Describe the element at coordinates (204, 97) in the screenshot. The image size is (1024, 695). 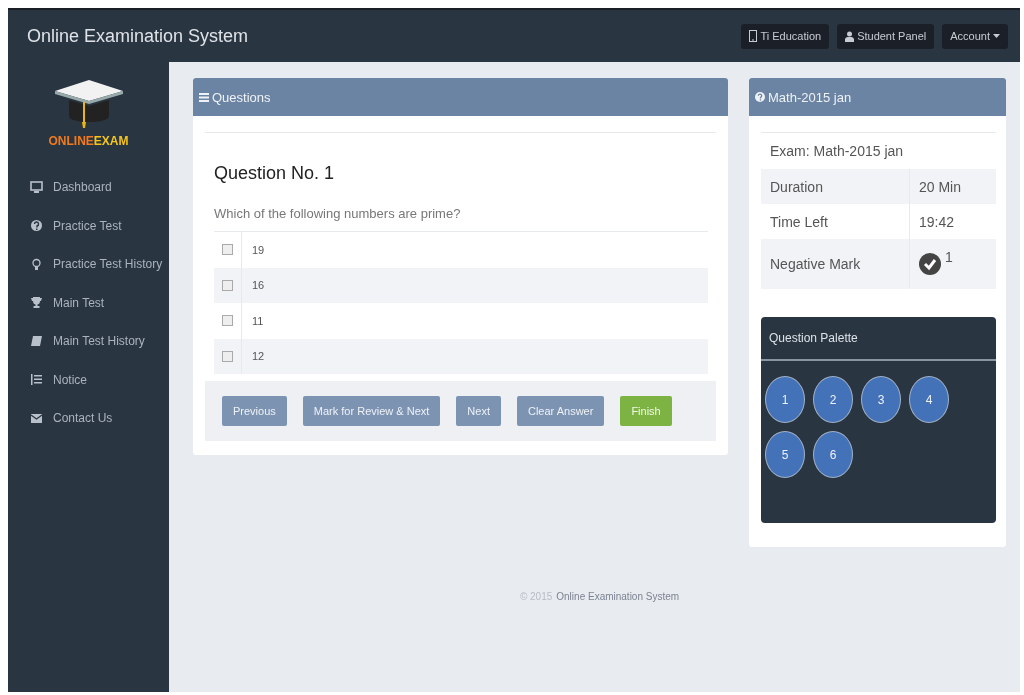
I see `menu-icon` at that location.